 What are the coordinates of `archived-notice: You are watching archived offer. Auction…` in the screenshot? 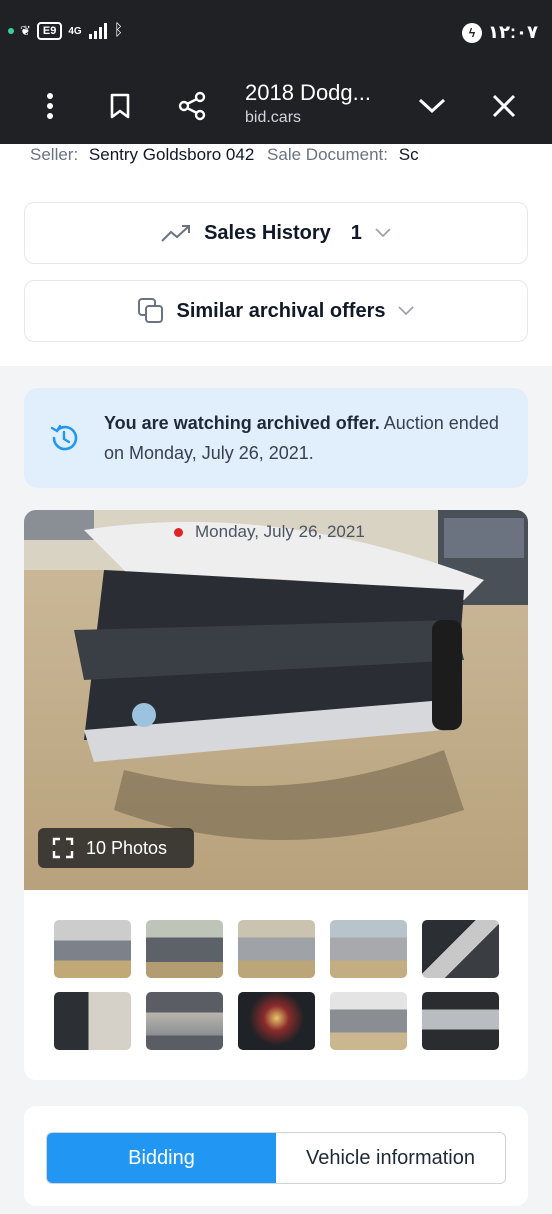 It's located at (276, 438).